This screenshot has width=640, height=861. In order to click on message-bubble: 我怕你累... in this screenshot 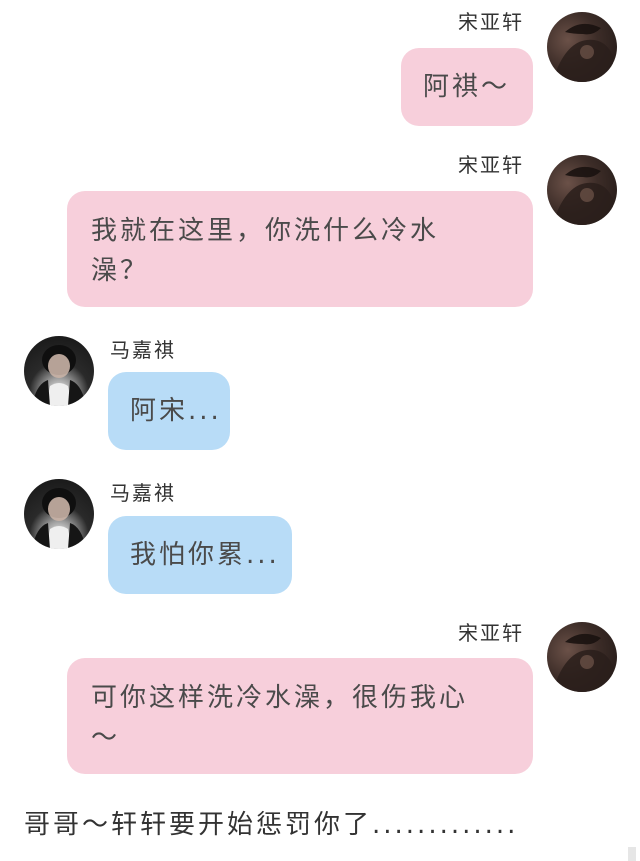, I will do `click(200, 555)`.